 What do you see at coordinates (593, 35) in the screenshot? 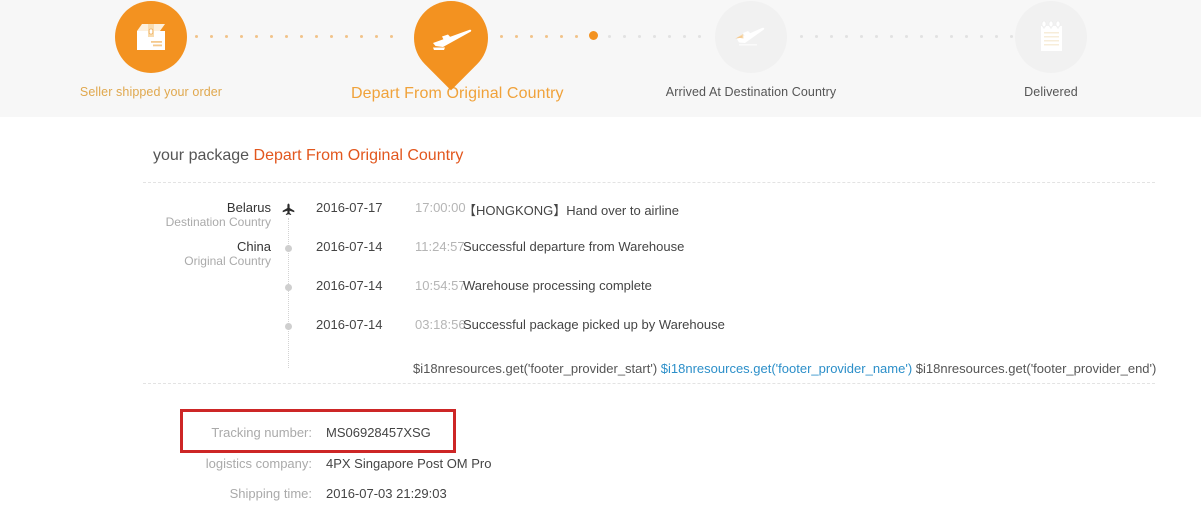
I see `progress-current-dot` at bounding box center [593, 35].